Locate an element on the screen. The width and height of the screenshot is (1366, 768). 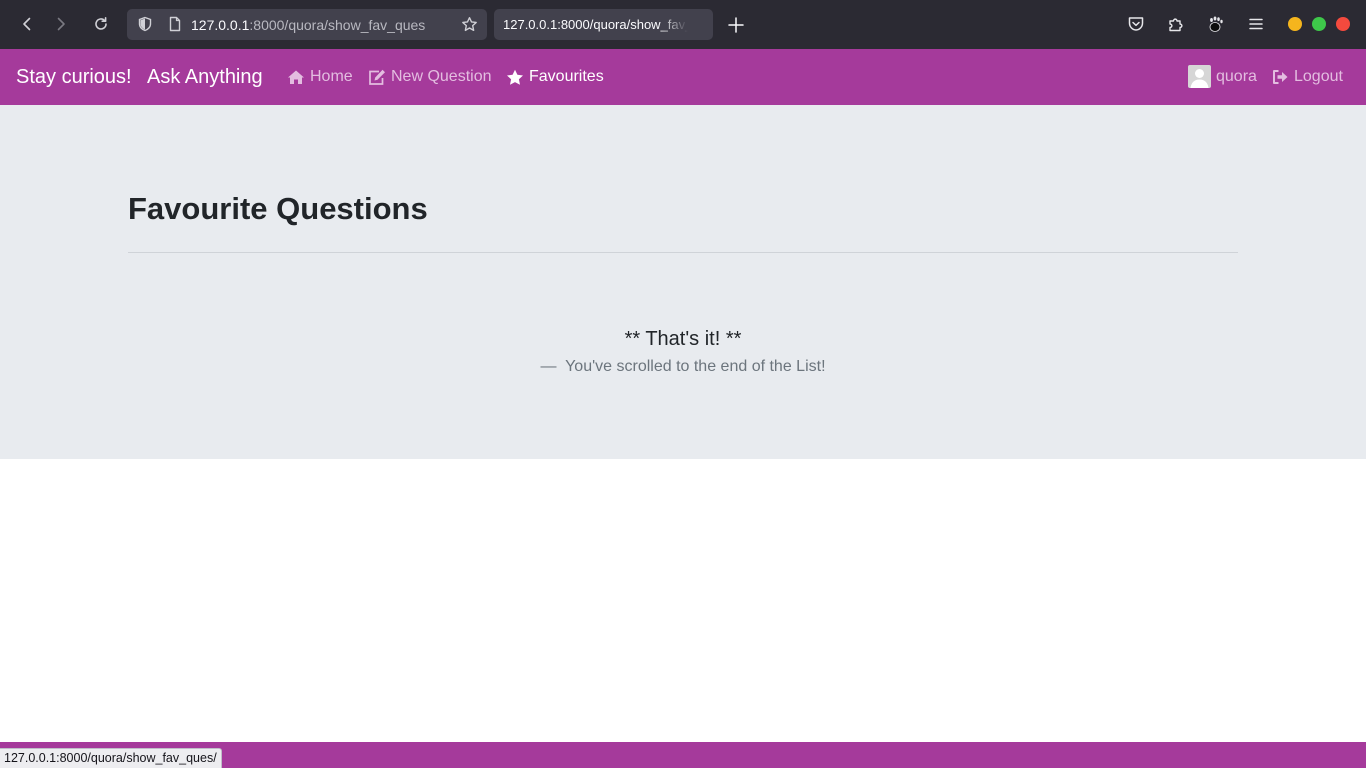
pocket-button is located at coordinates (1136, 24).